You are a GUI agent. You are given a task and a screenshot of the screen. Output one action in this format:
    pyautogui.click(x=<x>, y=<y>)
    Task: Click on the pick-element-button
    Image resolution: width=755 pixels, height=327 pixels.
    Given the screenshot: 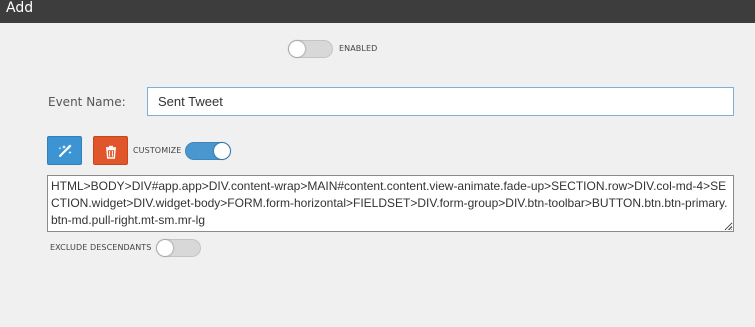 What is the action you would take?
    pyautogui.click(x=64, y=150)
    